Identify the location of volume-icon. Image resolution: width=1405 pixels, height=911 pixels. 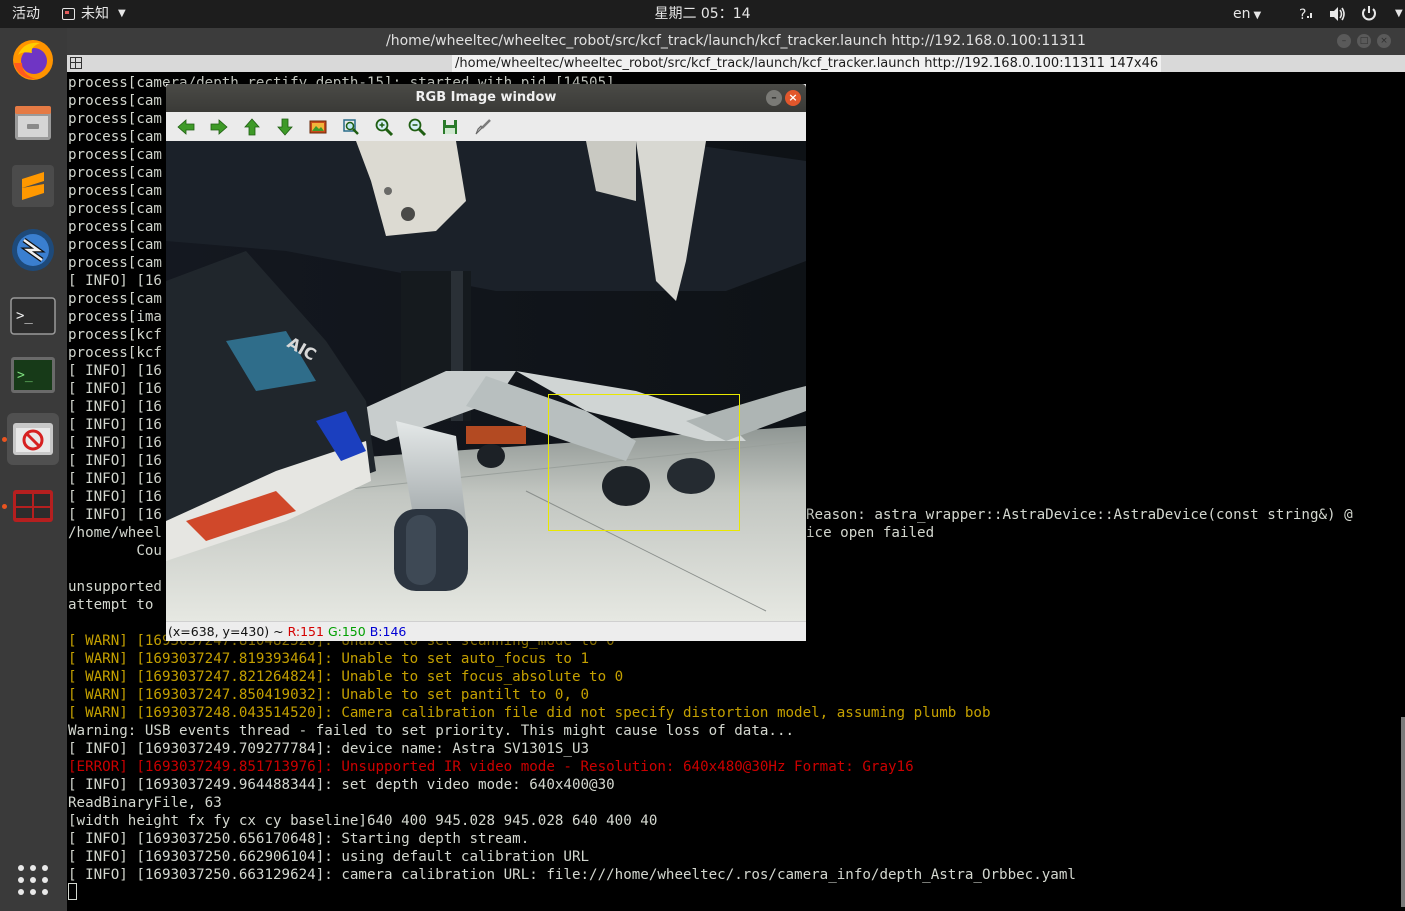
(1337, 14).